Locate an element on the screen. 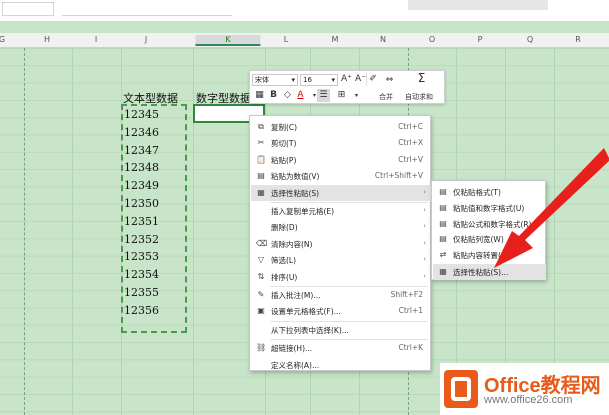 This screenshot has height=415, width=609. pointer-arrow-annotation is located at coordinates (551, 208).